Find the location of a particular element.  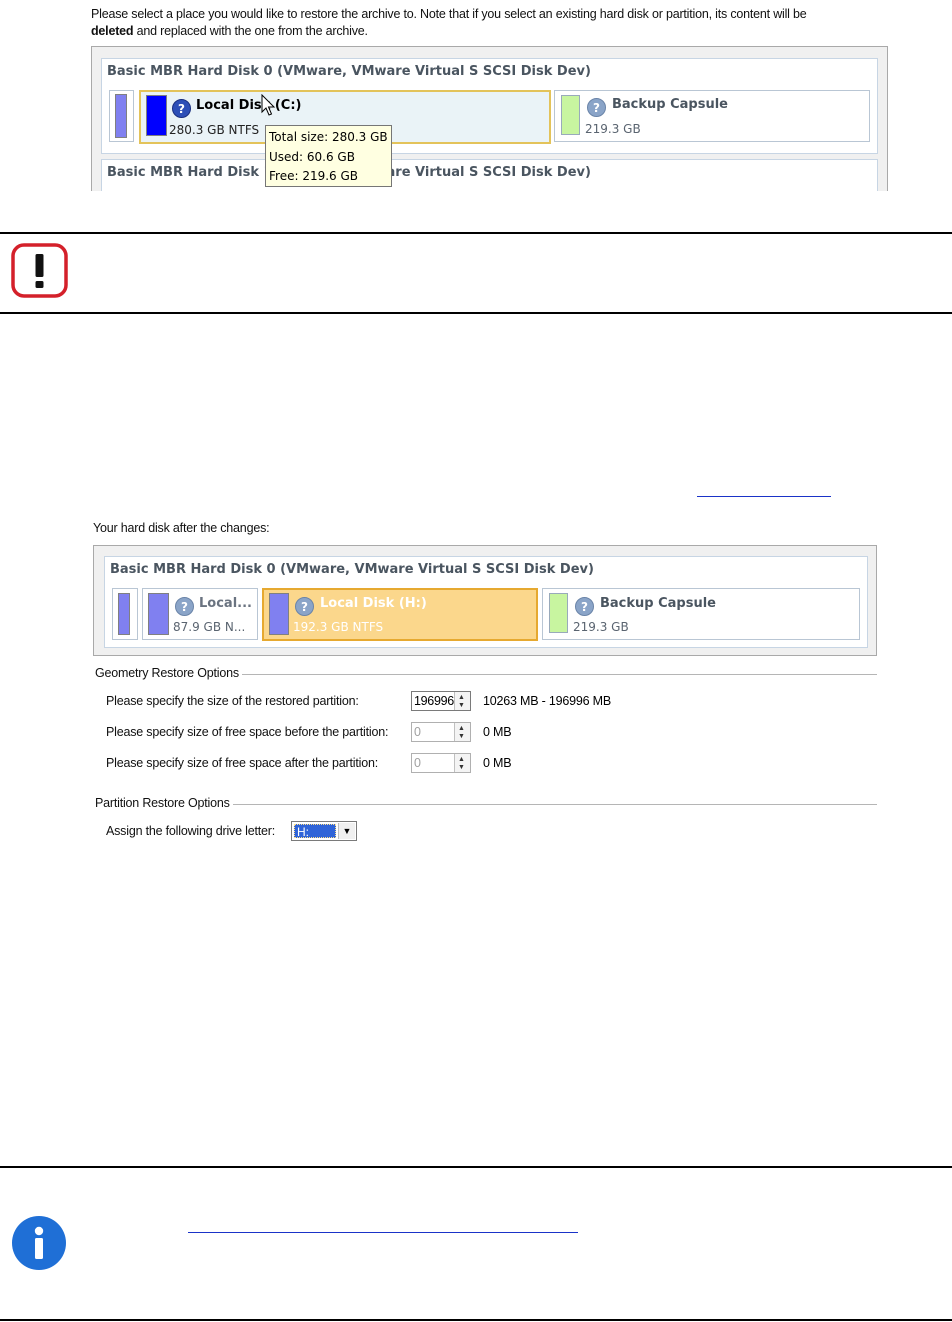

warning-bottom-rule is located at coordinates (476, 313).